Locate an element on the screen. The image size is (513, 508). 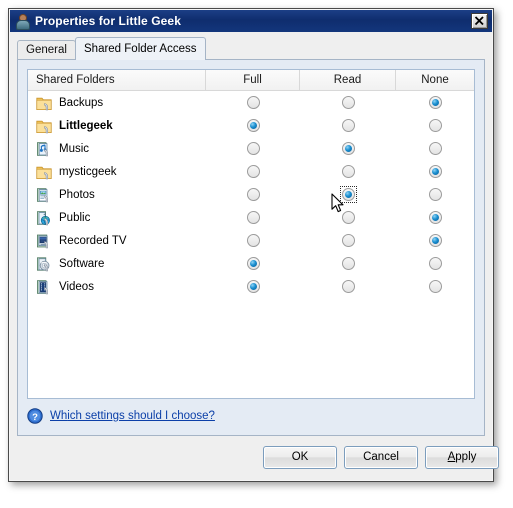
radio-mysticgeek-none is located at coordinates (435, 171).